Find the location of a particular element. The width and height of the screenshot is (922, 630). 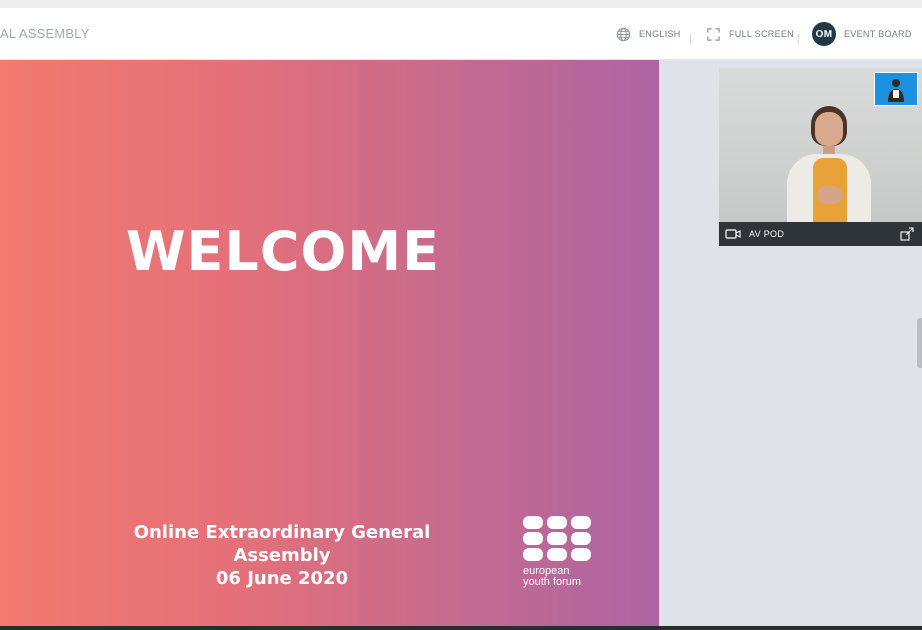

logo-wordmark: european youth forum is located at coordinates (559, 577).